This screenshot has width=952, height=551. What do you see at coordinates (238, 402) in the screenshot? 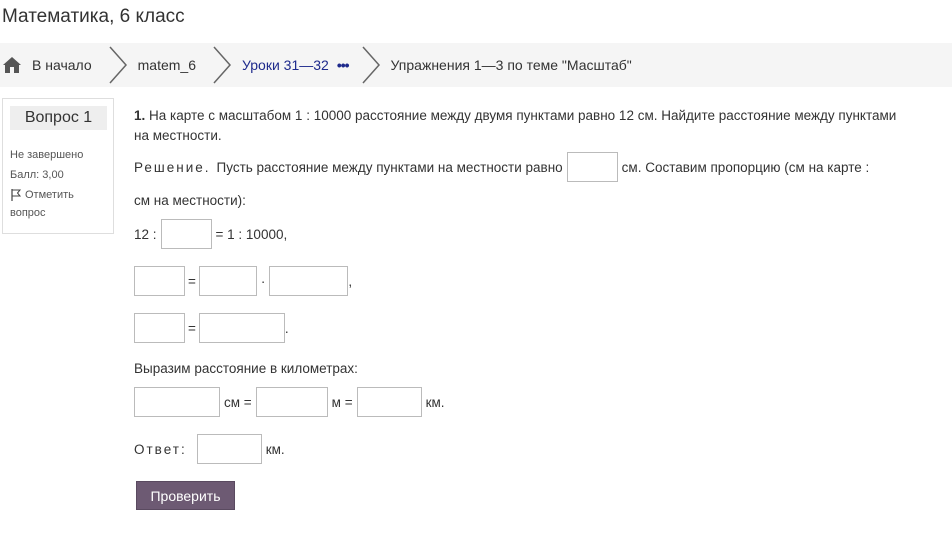
I see `unit-cm-equals: см =` at bounding box center [238, 402].